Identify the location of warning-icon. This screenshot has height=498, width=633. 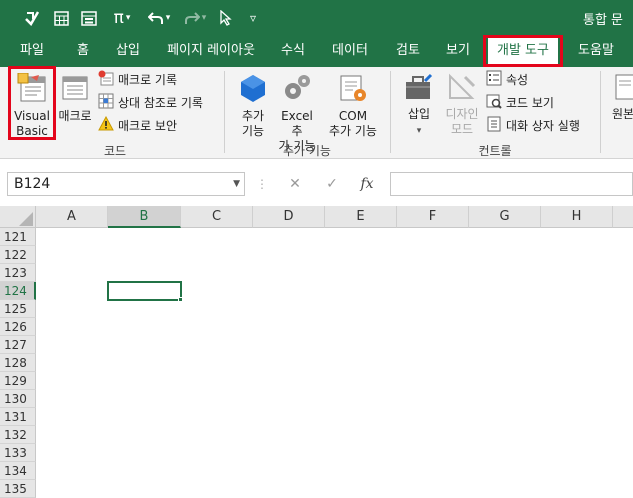
(106, 124).